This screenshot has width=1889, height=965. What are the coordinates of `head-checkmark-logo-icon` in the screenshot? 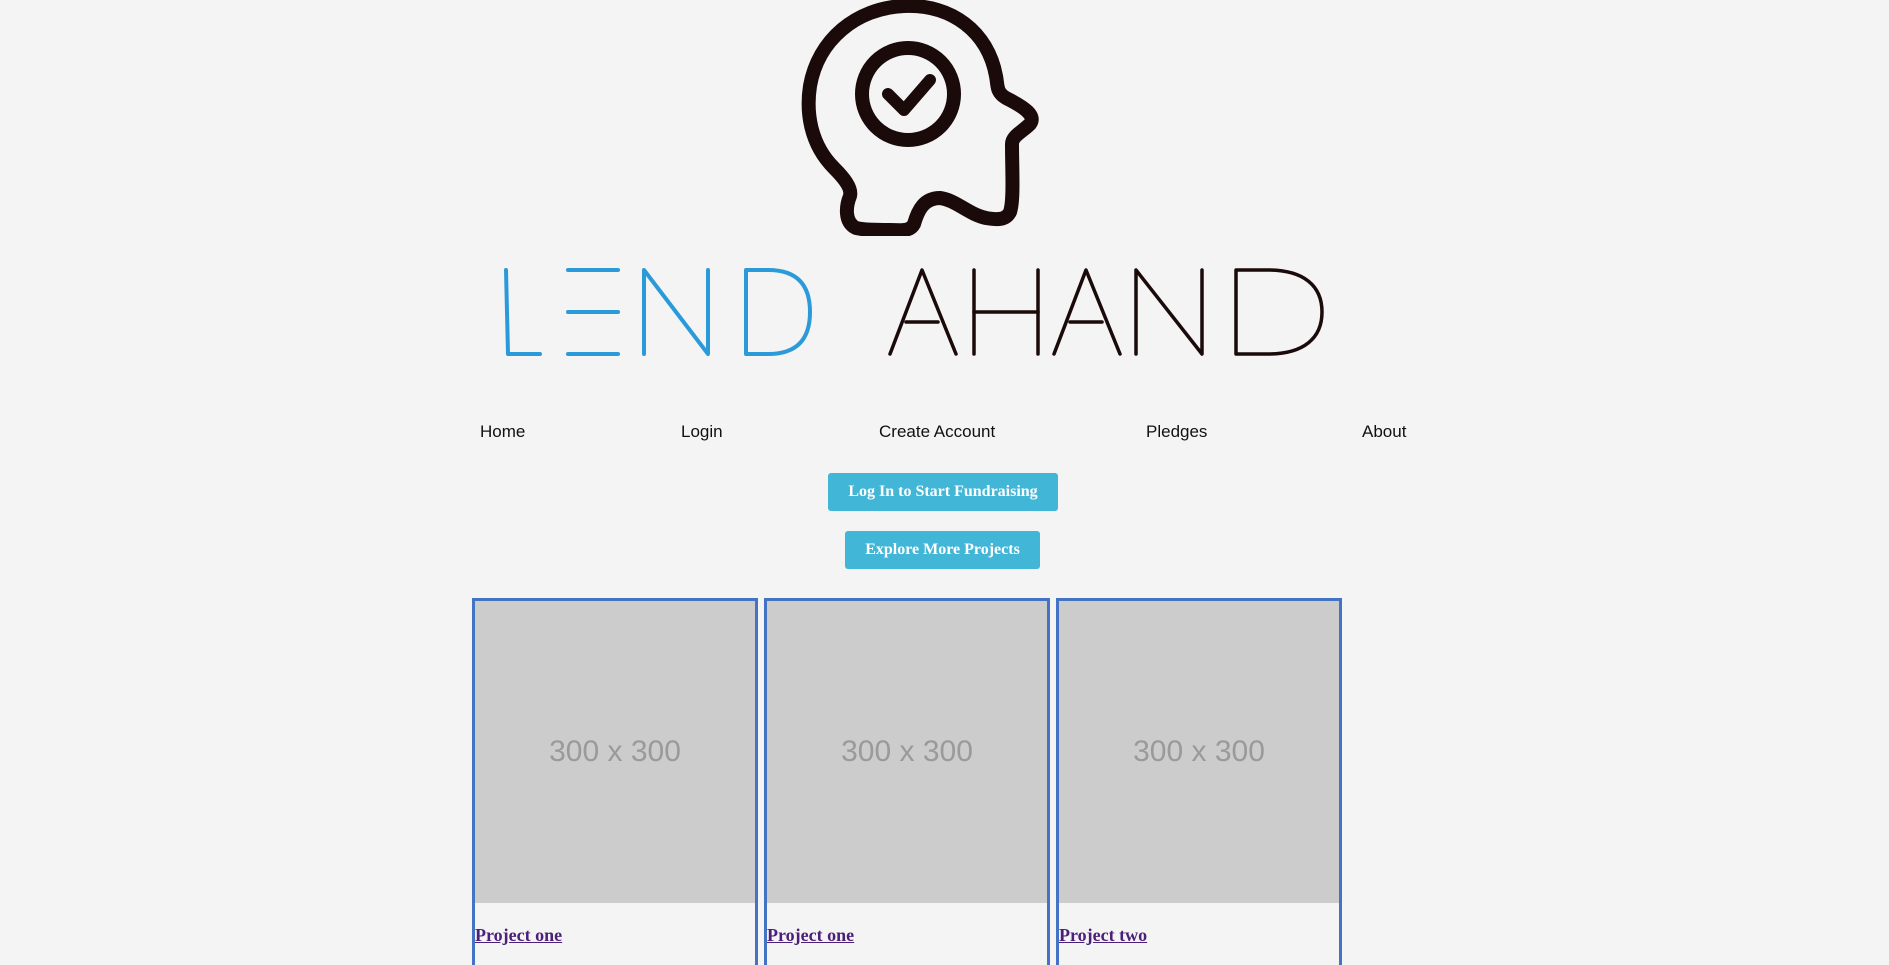 It's located at (920, 118).